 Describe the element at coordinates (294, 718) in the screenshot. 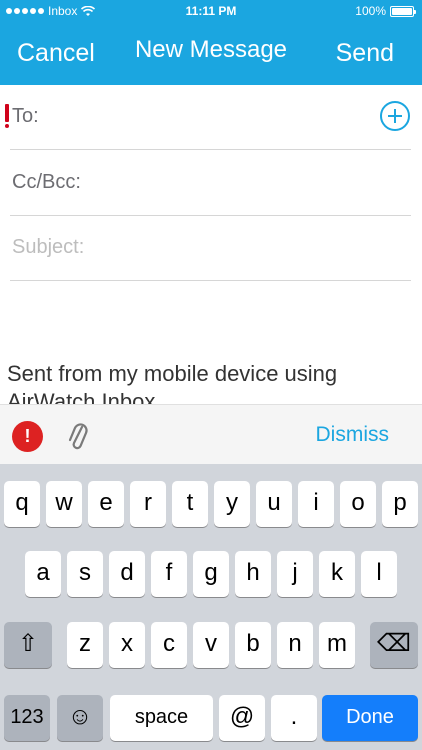

I see `period-key: .` at that location.